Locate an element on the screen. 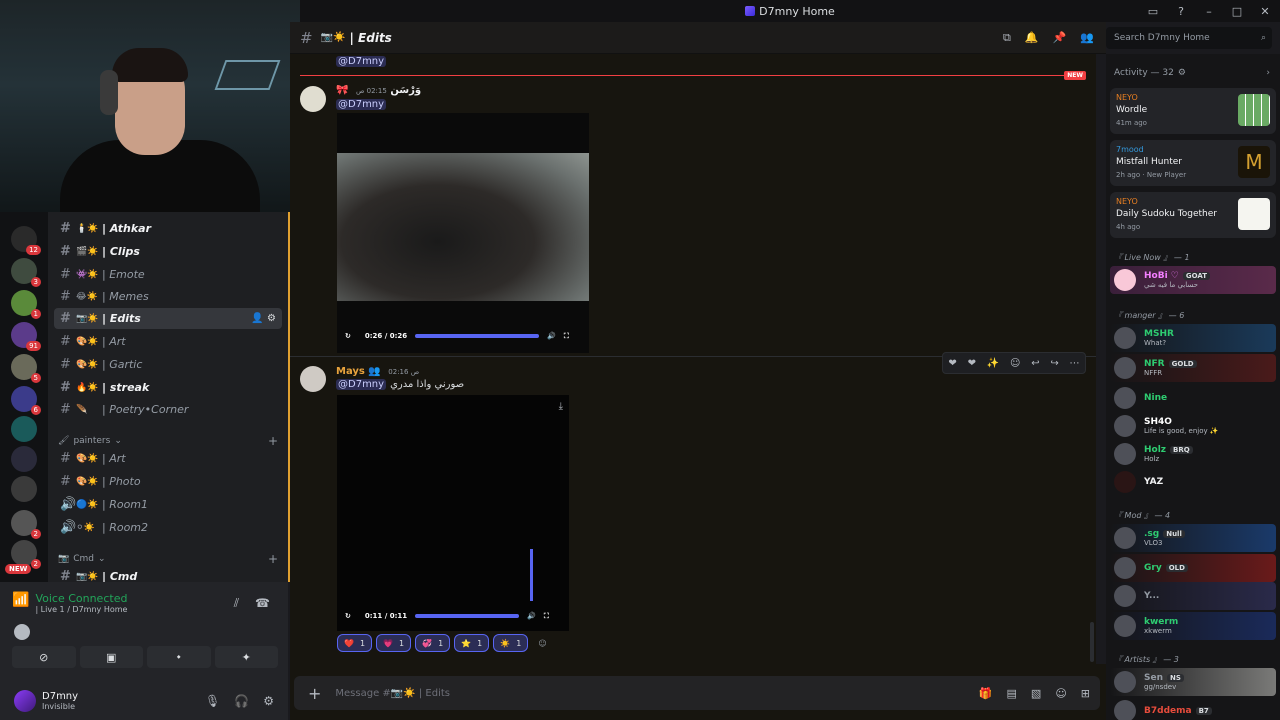 Image resolution: width=1280 pixels, height=720 pixels. member-item: Sen NS gg/nsdev is located at coordinates (1193, 682).